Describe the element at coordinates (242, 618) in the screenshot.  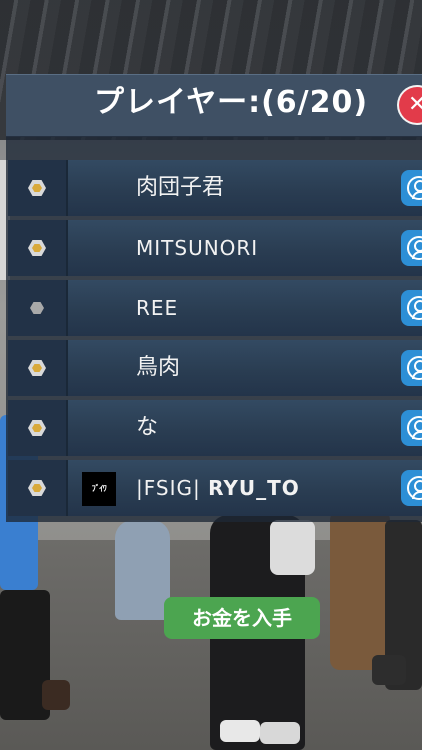
I see `get-money-button: お金を入手` at that location.